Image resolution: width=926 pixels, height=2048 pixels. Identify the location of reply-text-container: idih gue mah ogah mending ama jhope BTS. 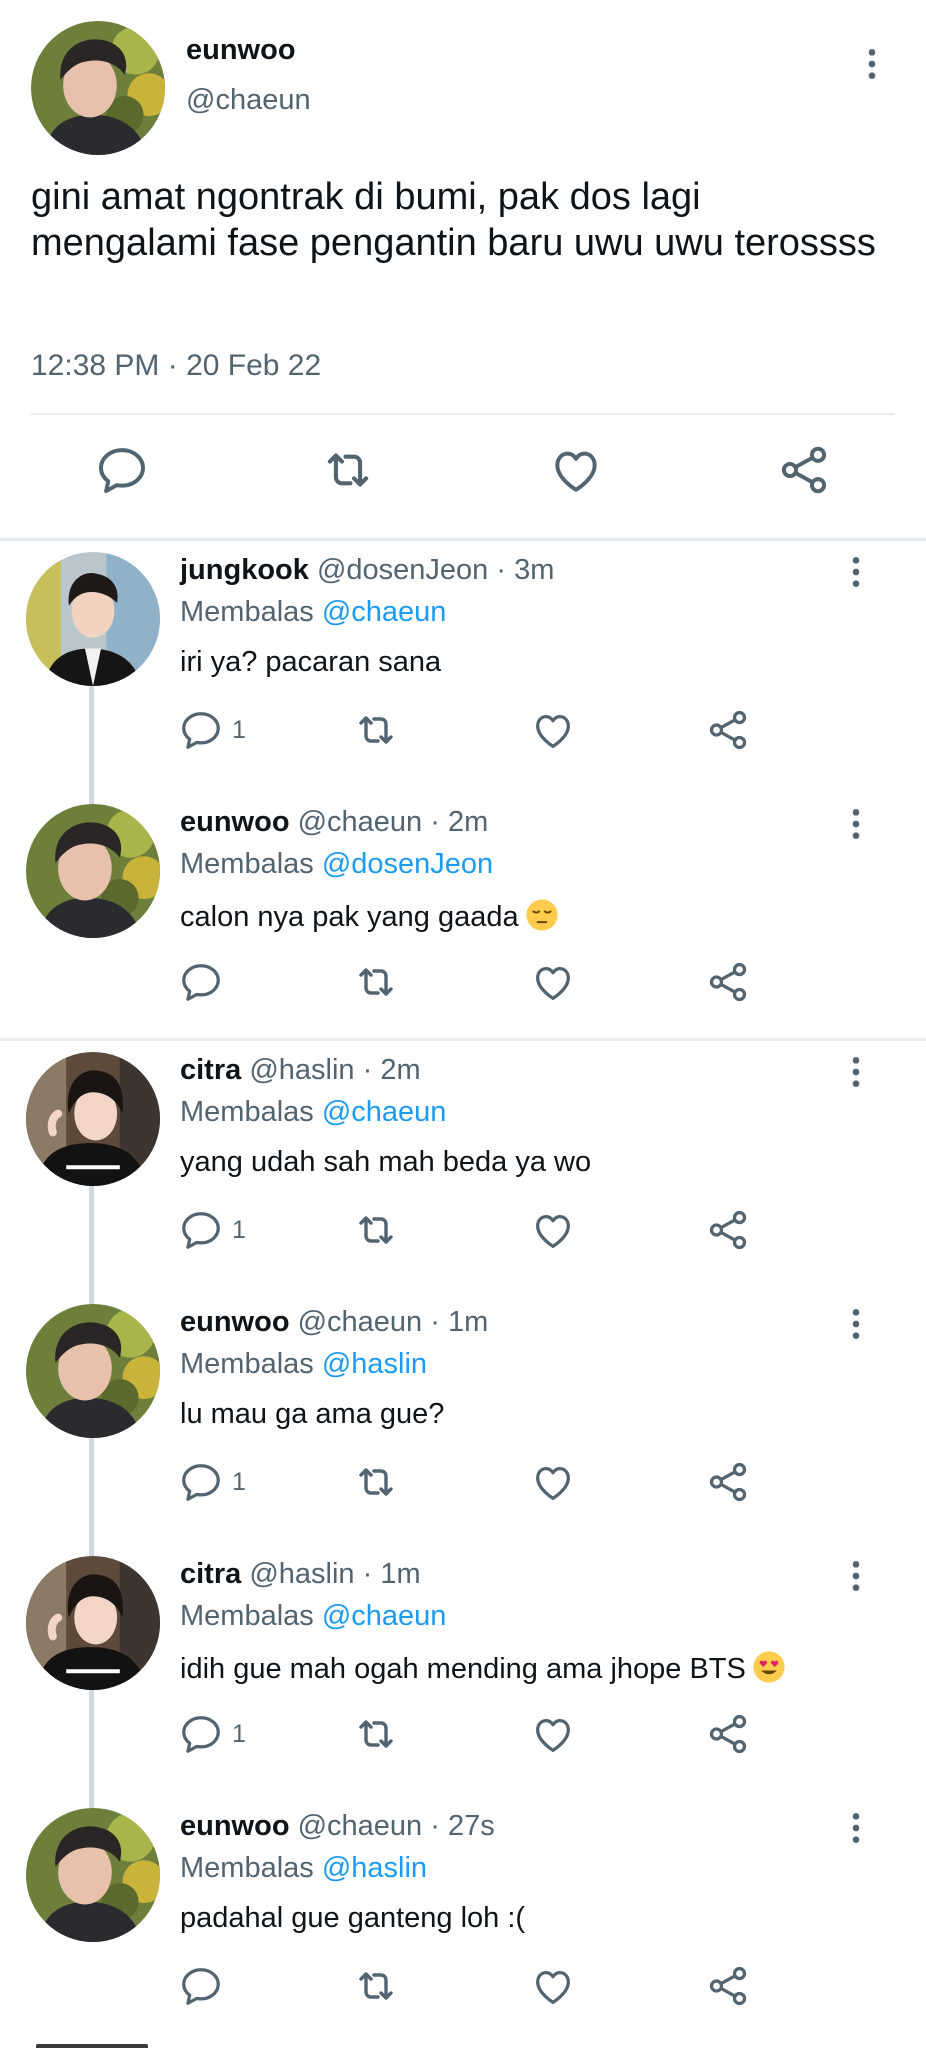
(483, 1668).